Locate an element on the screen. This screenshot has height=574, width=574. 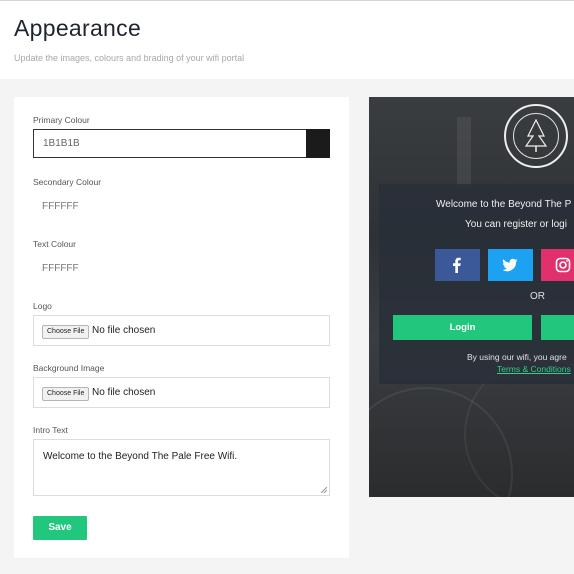
logo-choose-file-button: Choose File is located at coordinates (66, 332).